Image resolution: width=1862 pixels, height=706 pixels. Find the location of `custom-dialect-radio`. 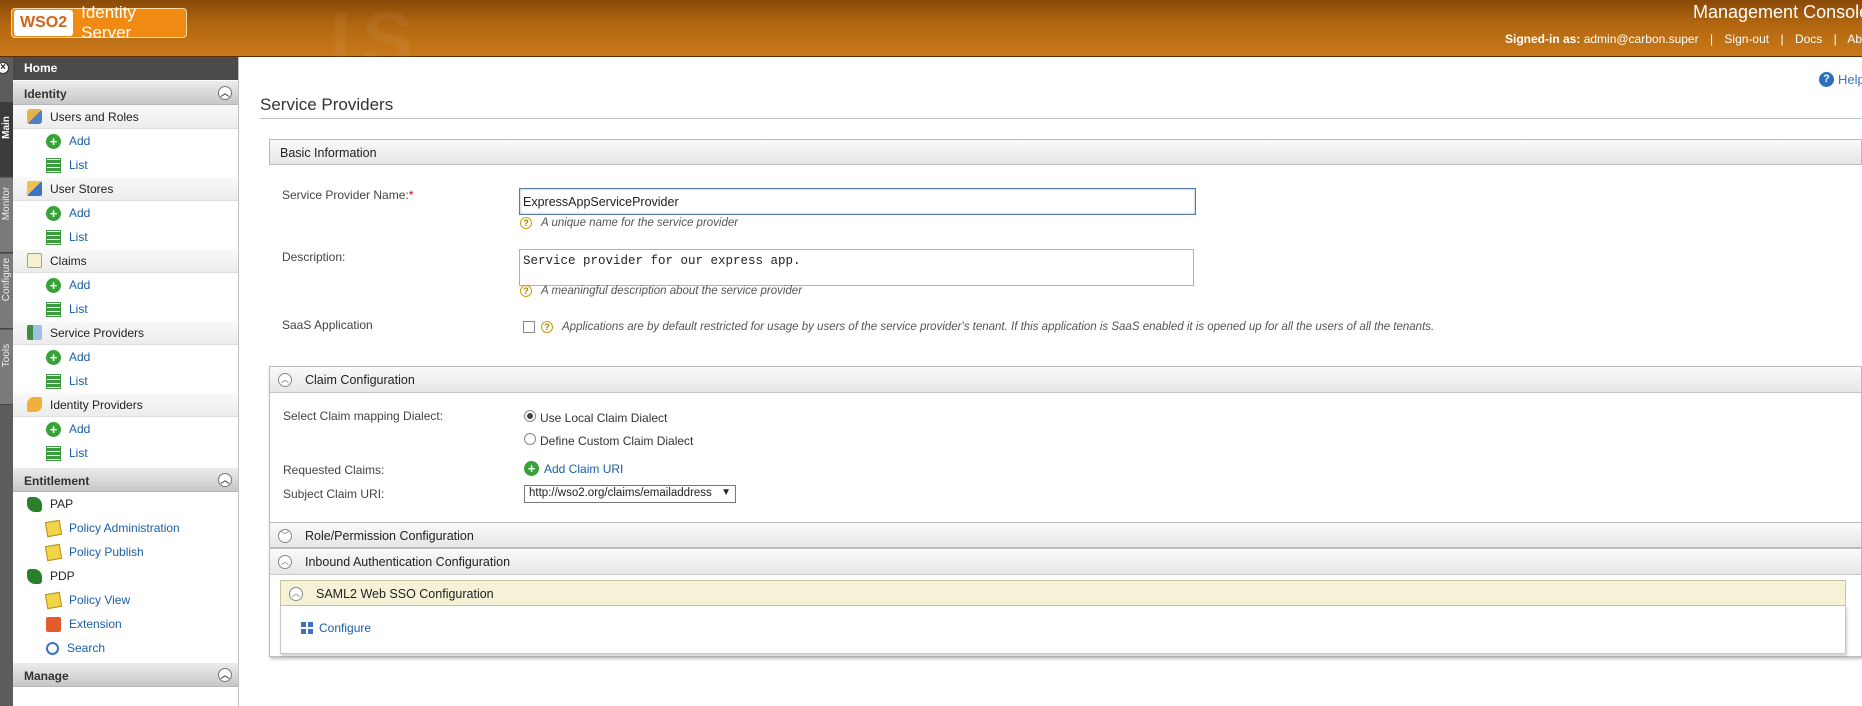

custom-dialect-radio is located at coordinates (530, 439).